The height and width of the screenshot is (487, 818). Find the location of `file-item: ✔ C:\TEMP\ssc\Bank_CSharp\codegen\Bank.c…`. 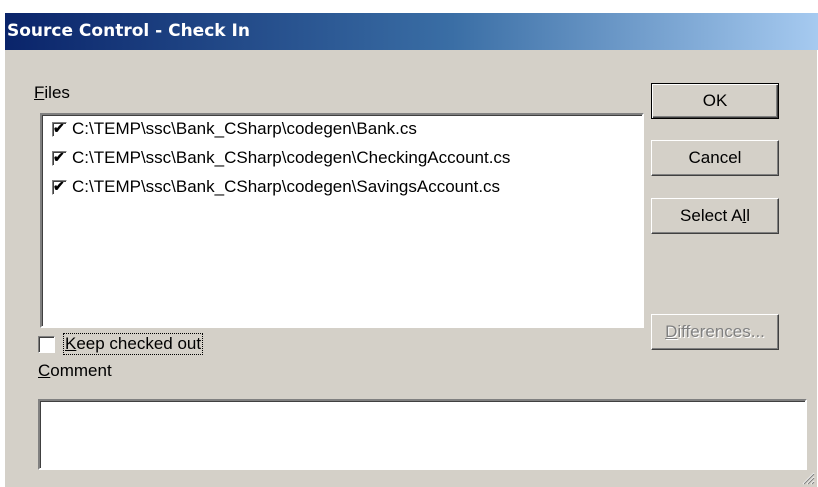

file-item: ✔ C:\TEMP\ssc\Bank_CSharp\codegen\Bank.c… is located at coordinates (234, 129).